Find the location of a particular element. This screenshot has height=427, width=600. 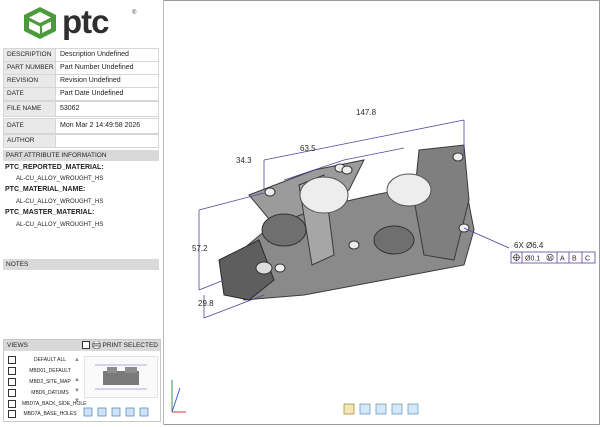

file-info-table: FILE NAME 53062 is located at coordinates (81, 109).